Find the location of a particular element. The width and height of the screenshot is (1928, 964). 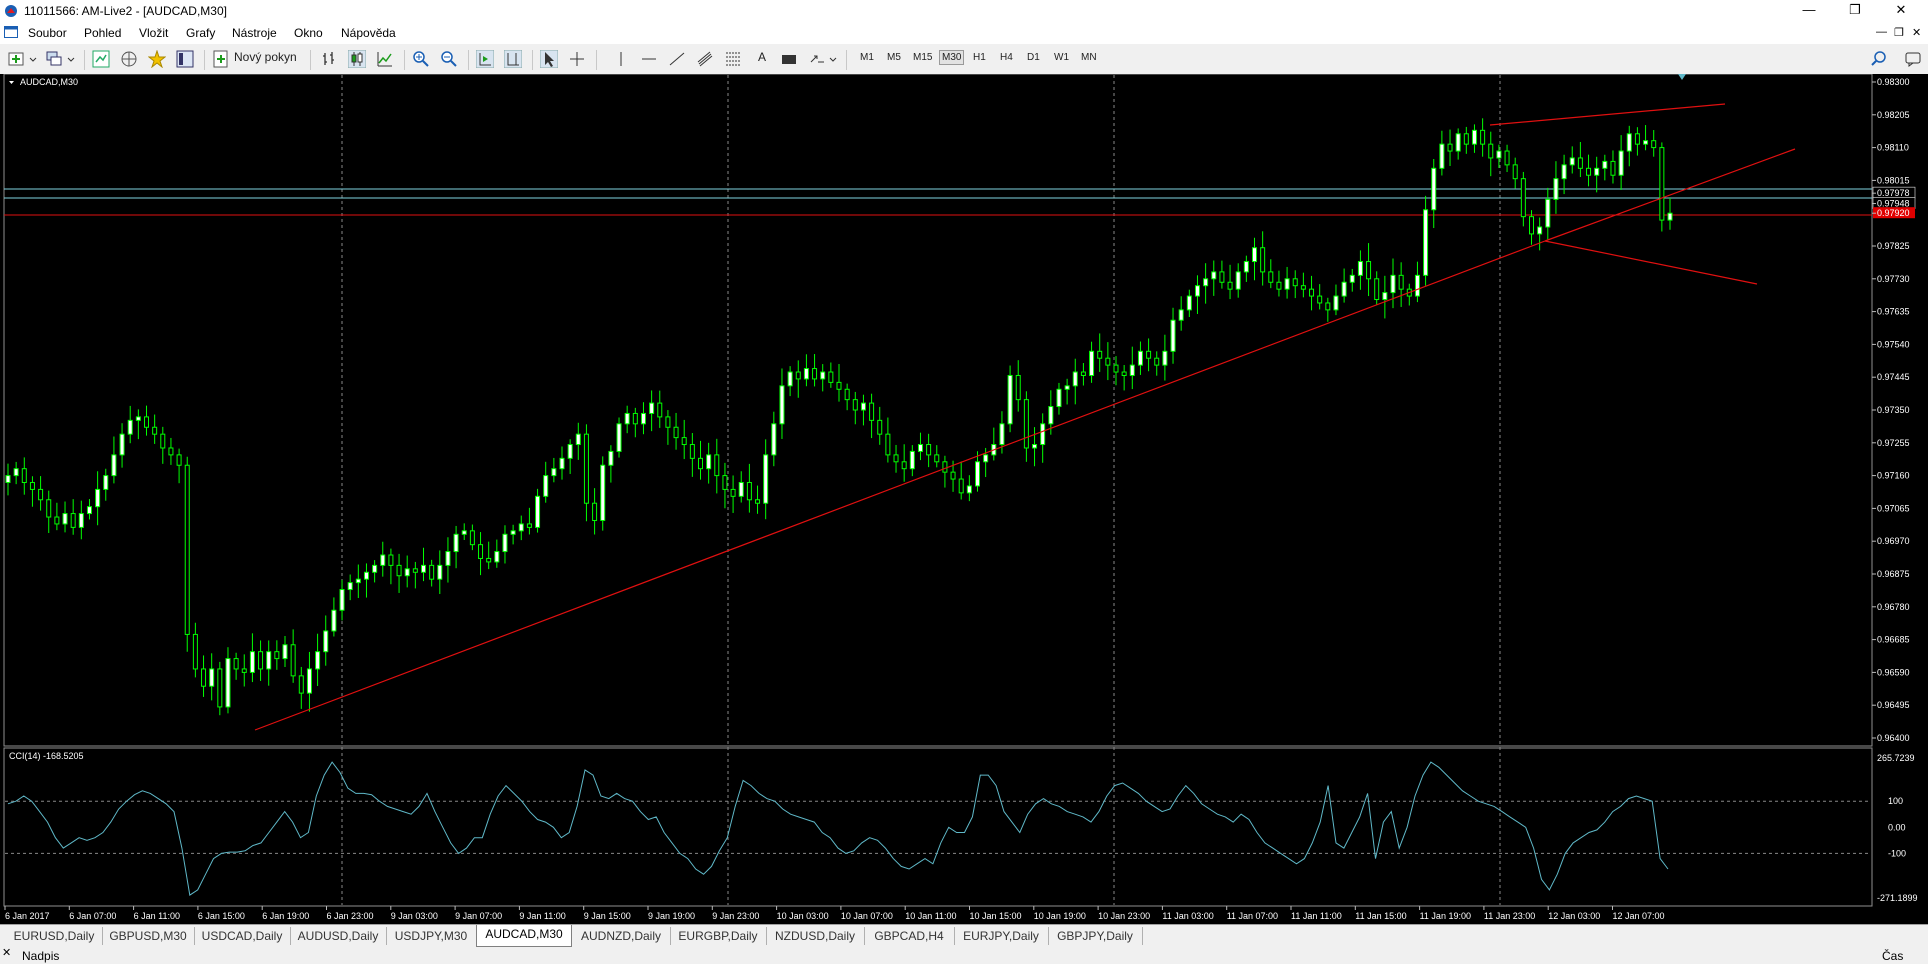

tab-audnzd-daily: AUDNZD,Daily is located at coordinates (621, 936).